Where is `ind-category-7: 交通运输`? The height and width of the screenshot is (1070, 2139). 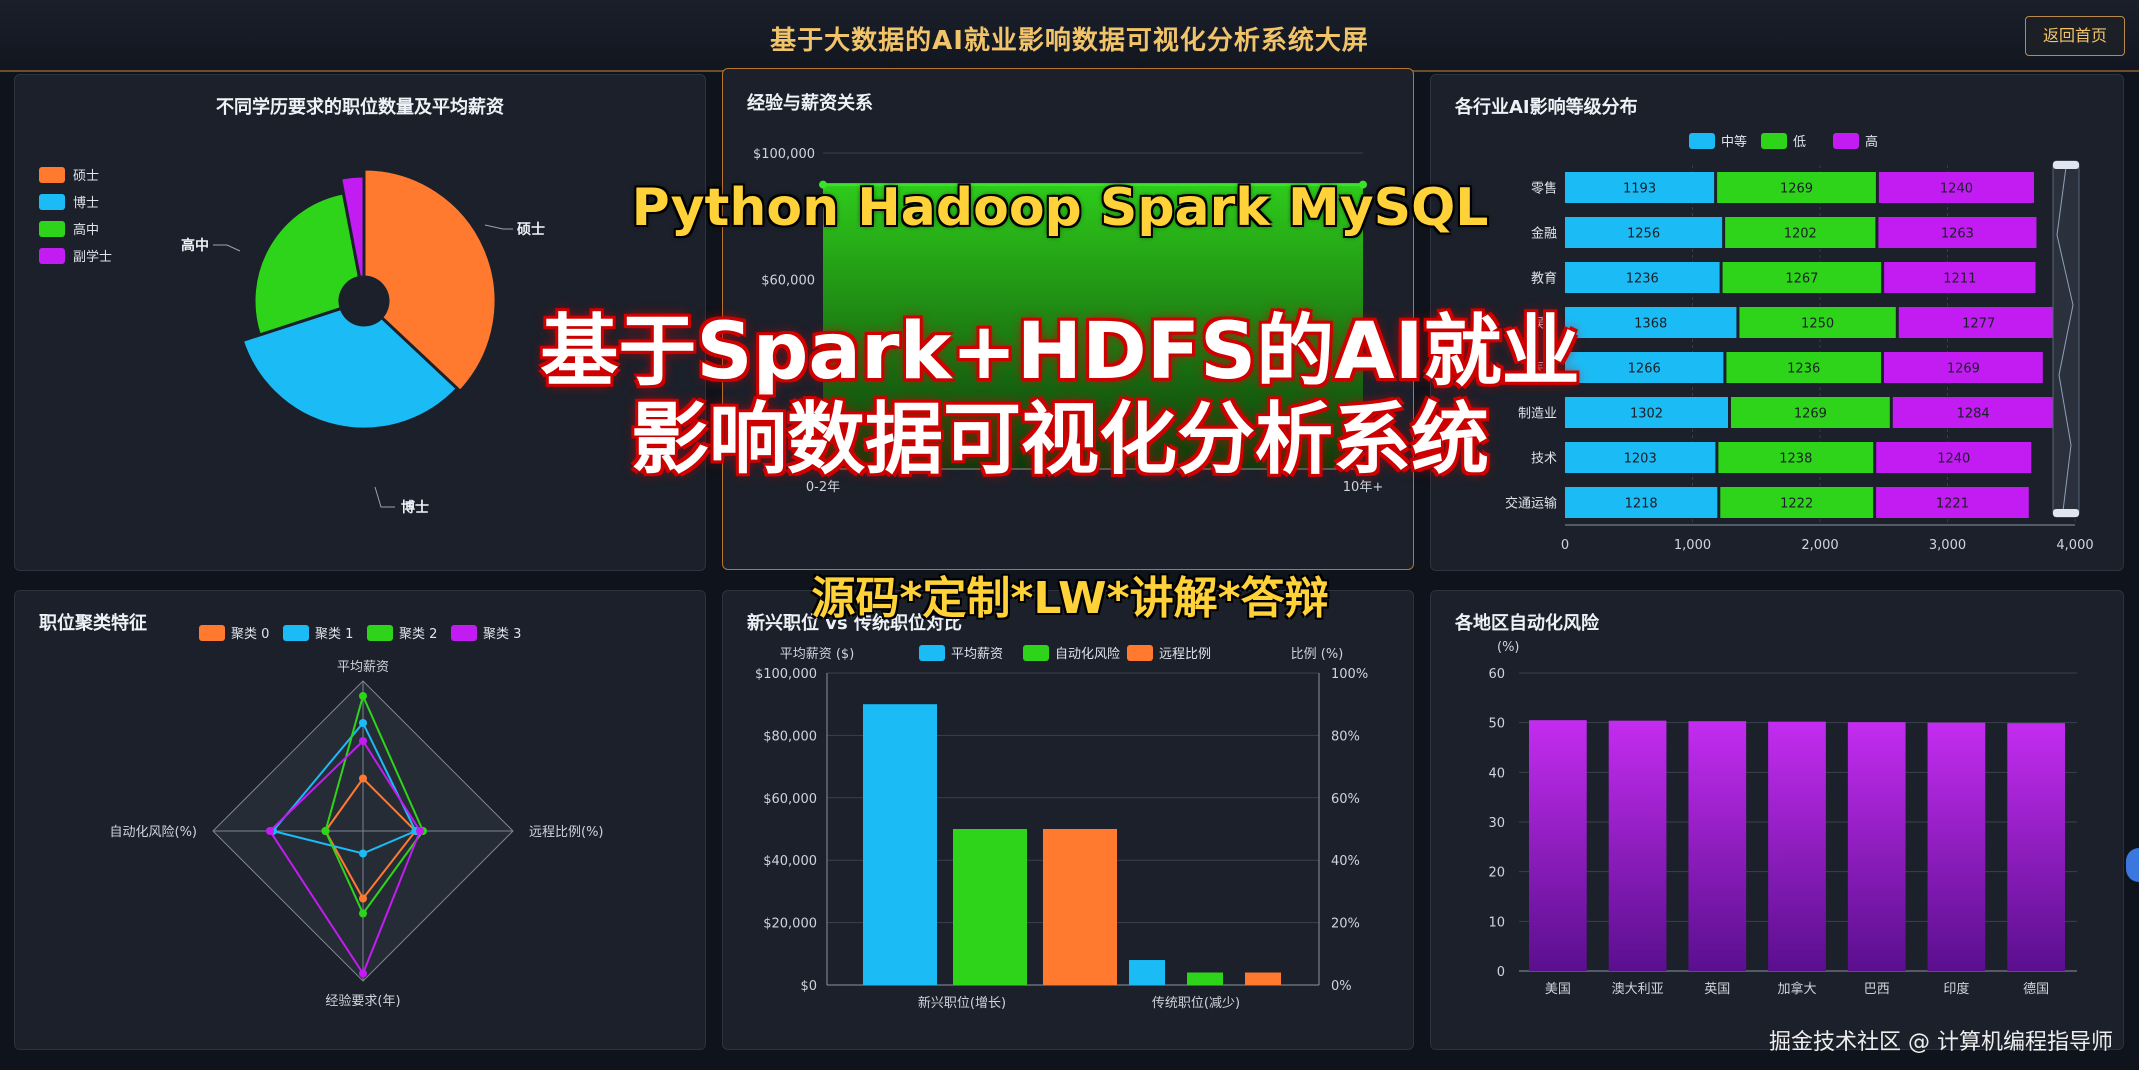 ind-category-7: 交通运输 is located at coordinates (1531, 504).